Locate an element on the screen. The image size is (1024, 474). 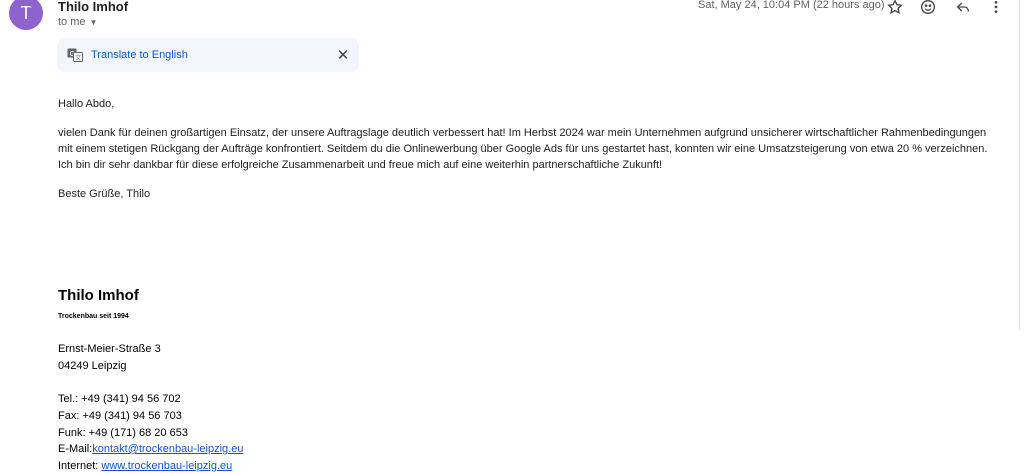
website-label: Internet: is located at coordinates (80, 466).